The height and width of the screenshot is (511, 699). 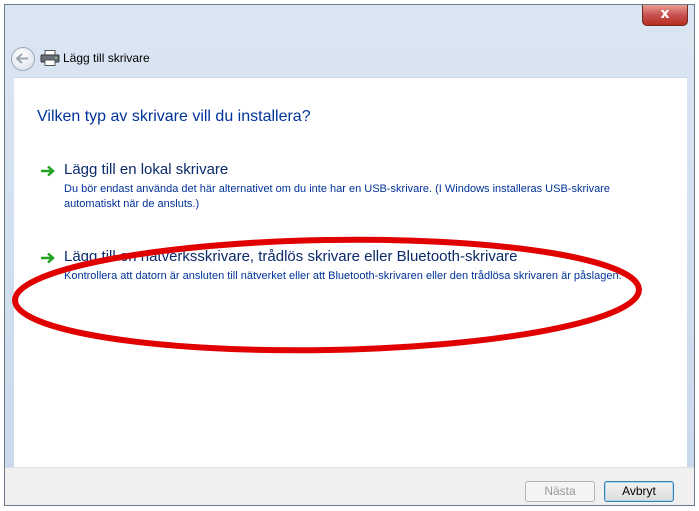 What do you see at coordinates (560, 491) in the screenshot?
I see `next-button: Nästa` at bounding box center [560, 491].